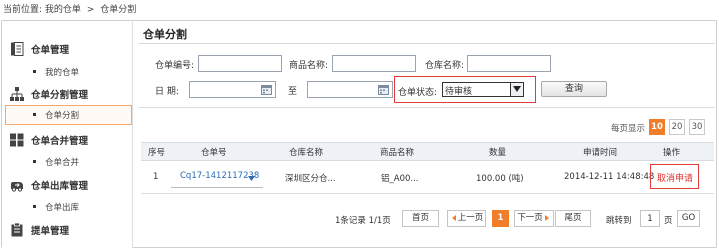  I want to click on column-header-quantity: 数量, so click(498, 153).